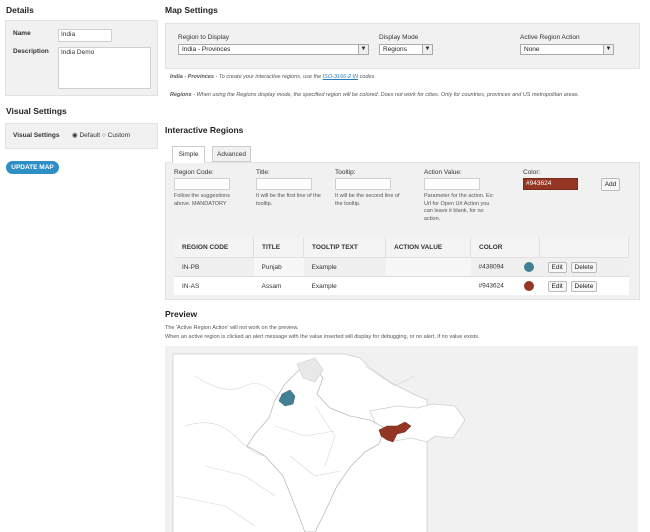 The height and width of the screenshot is (532, 650). Describe the element at coordinates (204, 130) in the screenshot. I see `interactive-regions-heading: Interactive Regions` at that location.